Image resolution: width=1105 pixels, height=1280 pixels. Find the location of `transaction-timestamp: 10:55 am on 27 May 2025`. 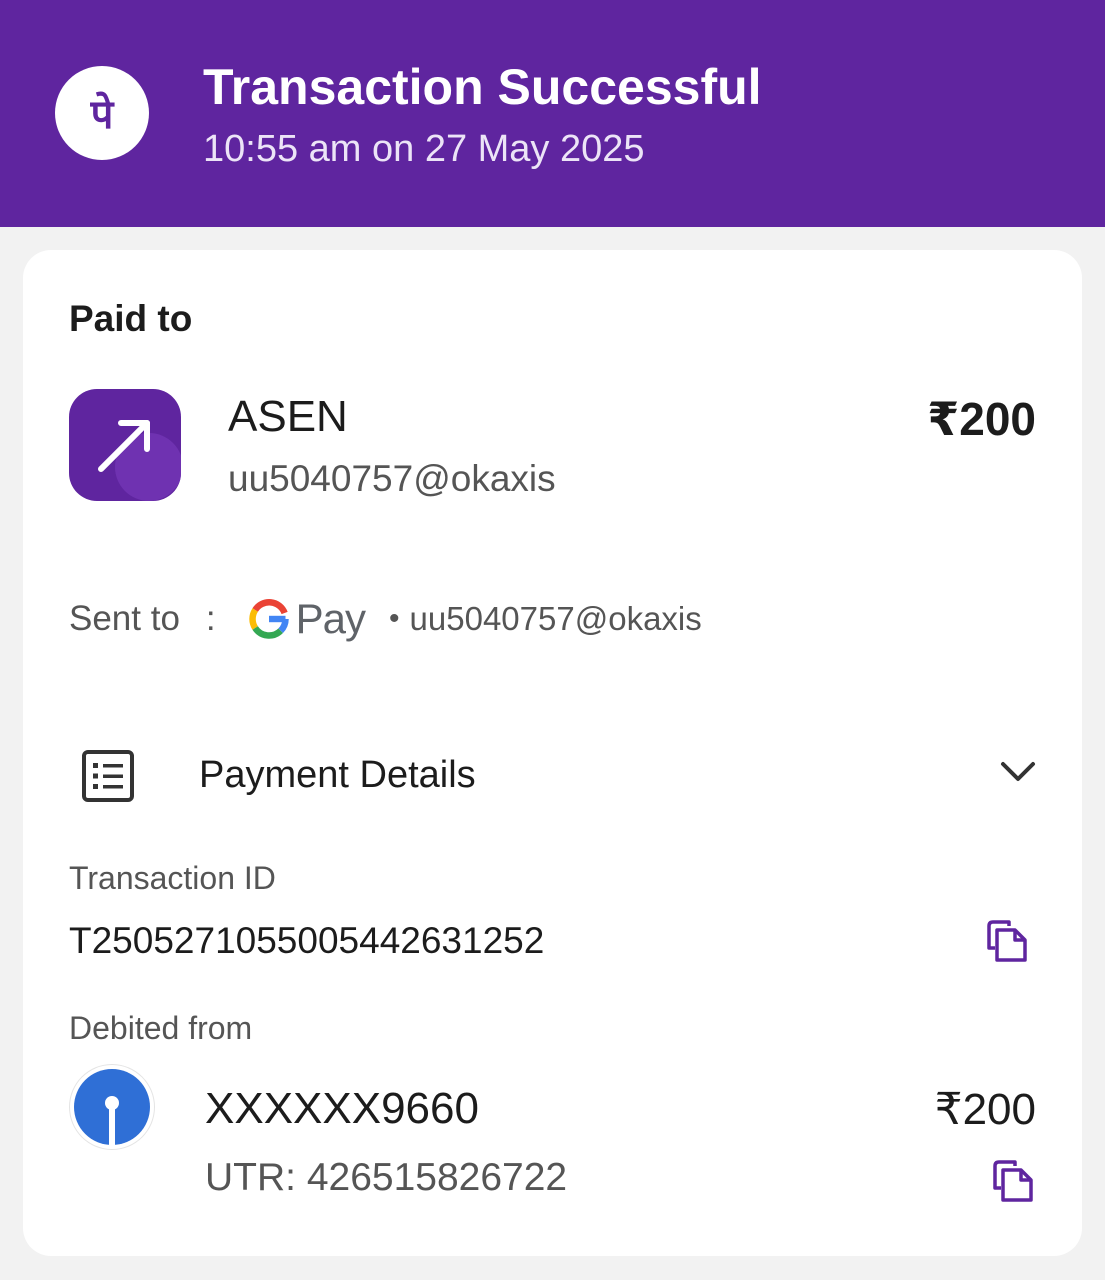

transaction-timestamp: 10:55 am on 27 May 2025 is located at coordinates (424, 149).